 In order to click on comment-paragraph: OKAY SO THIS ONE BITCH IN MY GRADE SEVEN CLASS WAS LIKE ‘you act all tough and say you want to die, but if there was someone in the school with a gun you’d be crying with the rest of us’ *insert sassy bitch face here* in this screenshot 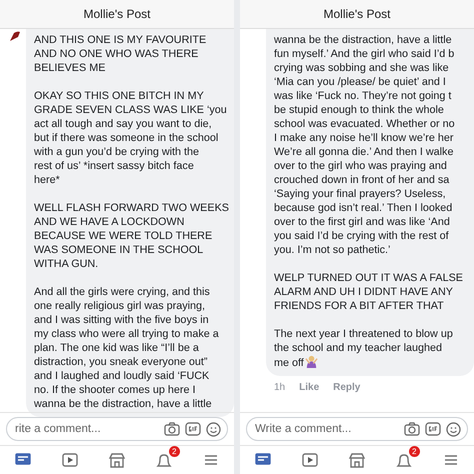, I will do `click(131, 138)`.